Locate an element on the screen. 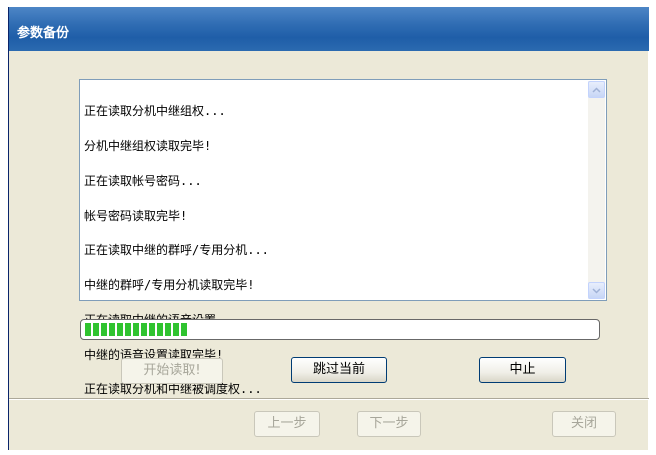 This screenshot has width=656, height=455. next-step-button: 下一步 is located at coordinates (389, 424).